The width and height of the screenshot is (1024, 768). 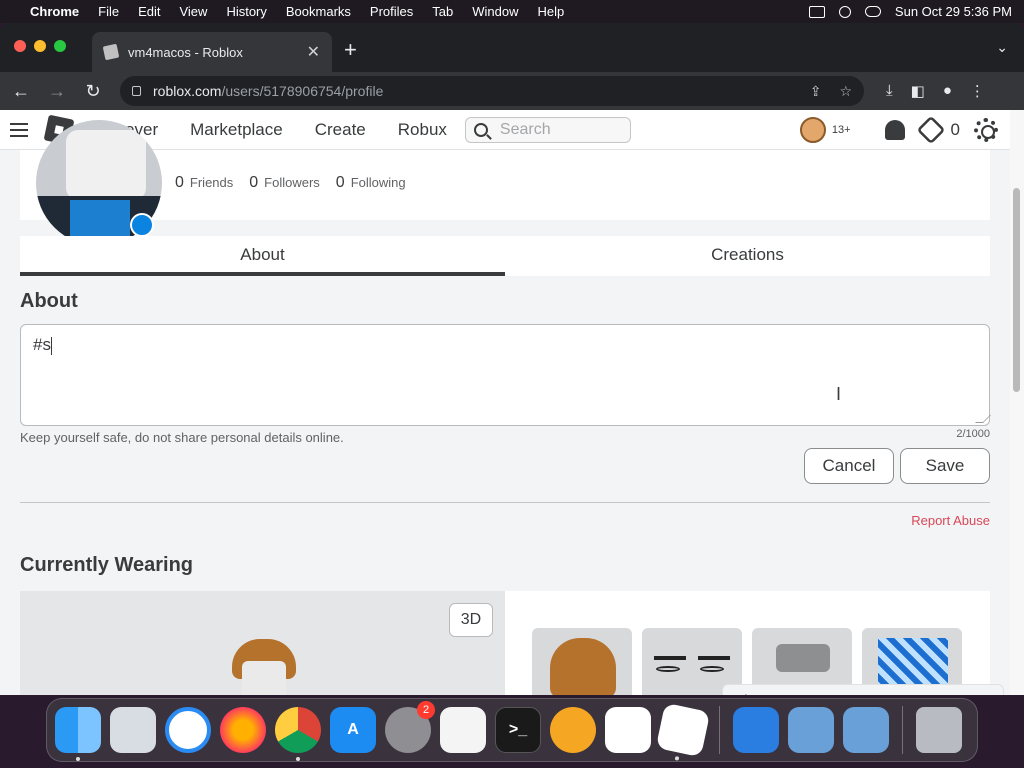 What do you see at coordinates (149, 11) in the screenshot?
I see `menu-edit: Edit` at bounding box center [149, 11].